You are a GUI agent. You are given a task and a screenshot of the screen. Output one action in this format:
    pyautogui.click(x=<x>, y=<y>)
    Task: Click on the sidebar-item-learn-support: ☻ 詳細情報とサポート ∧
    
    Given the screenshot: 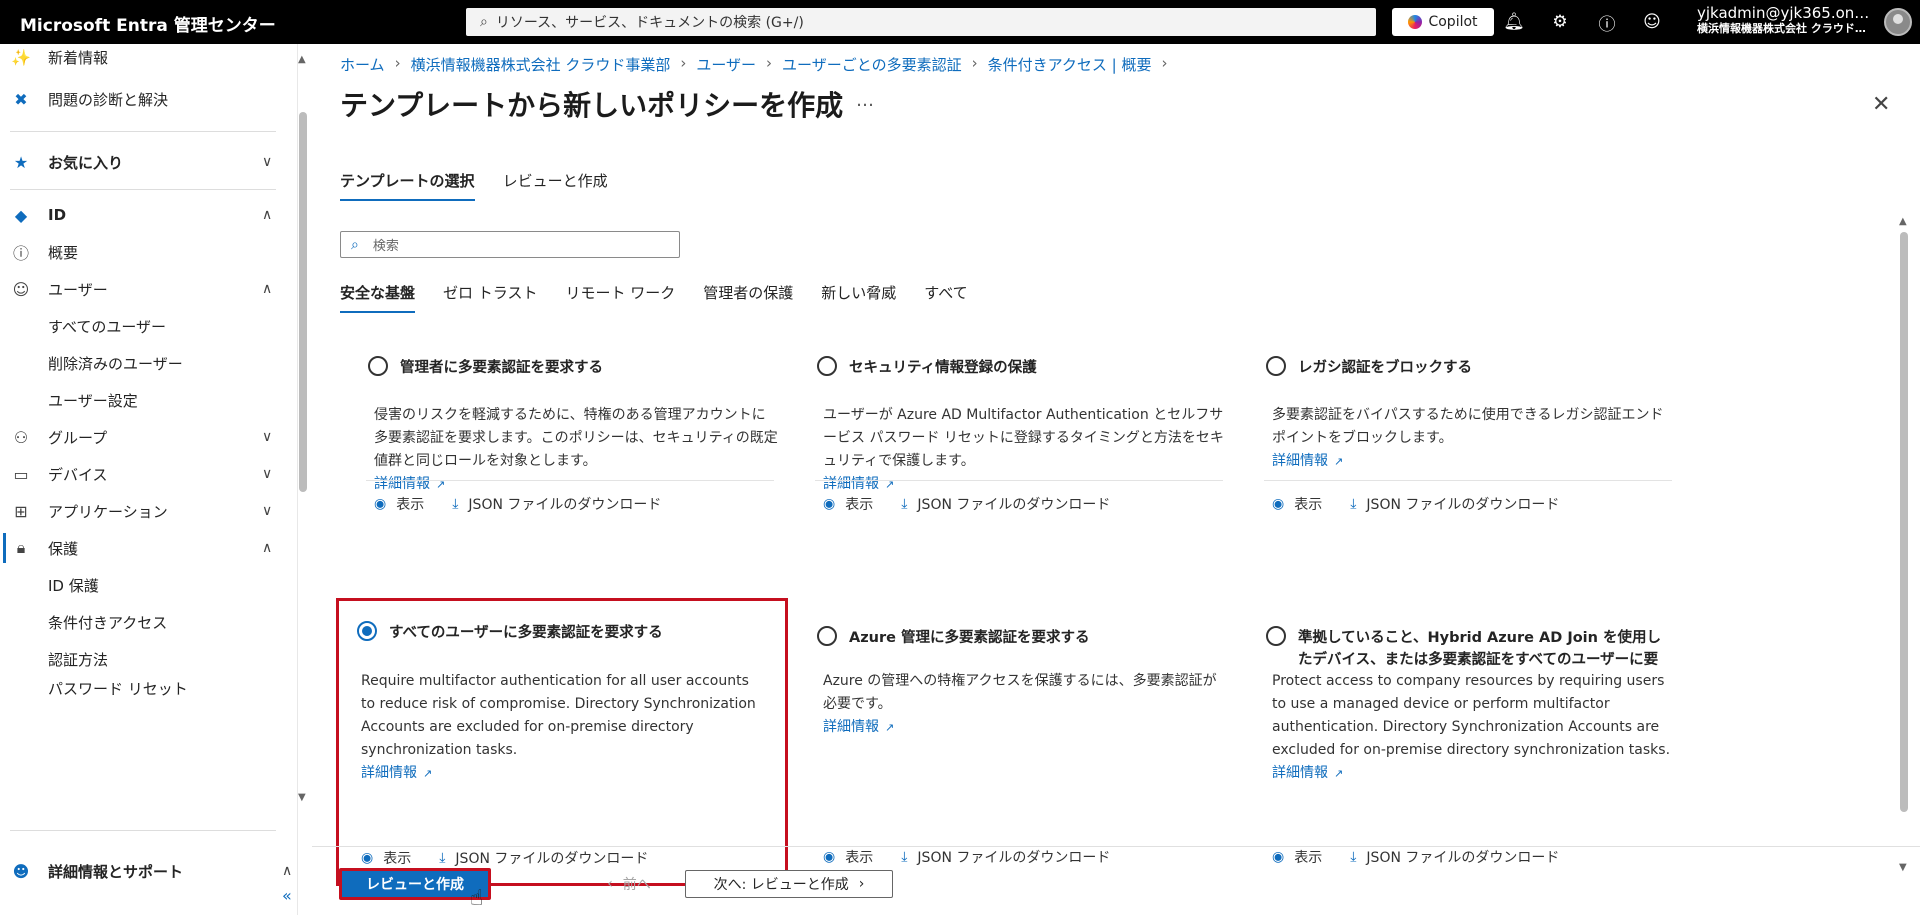 What is the action you would take?
    pyautogui.click(x=146, y=871)
    